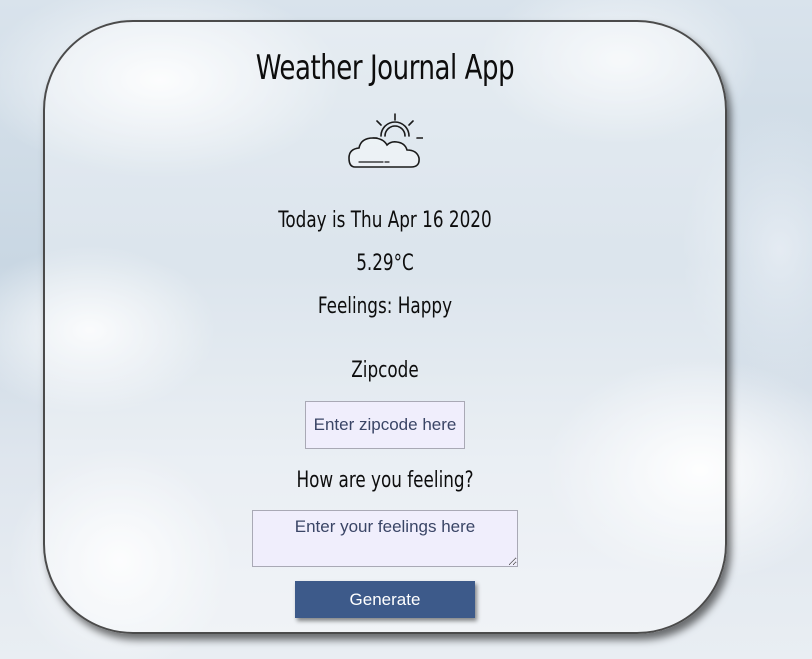  I want to click on feelings-text: Feelings: Happy, so click(385, 306).